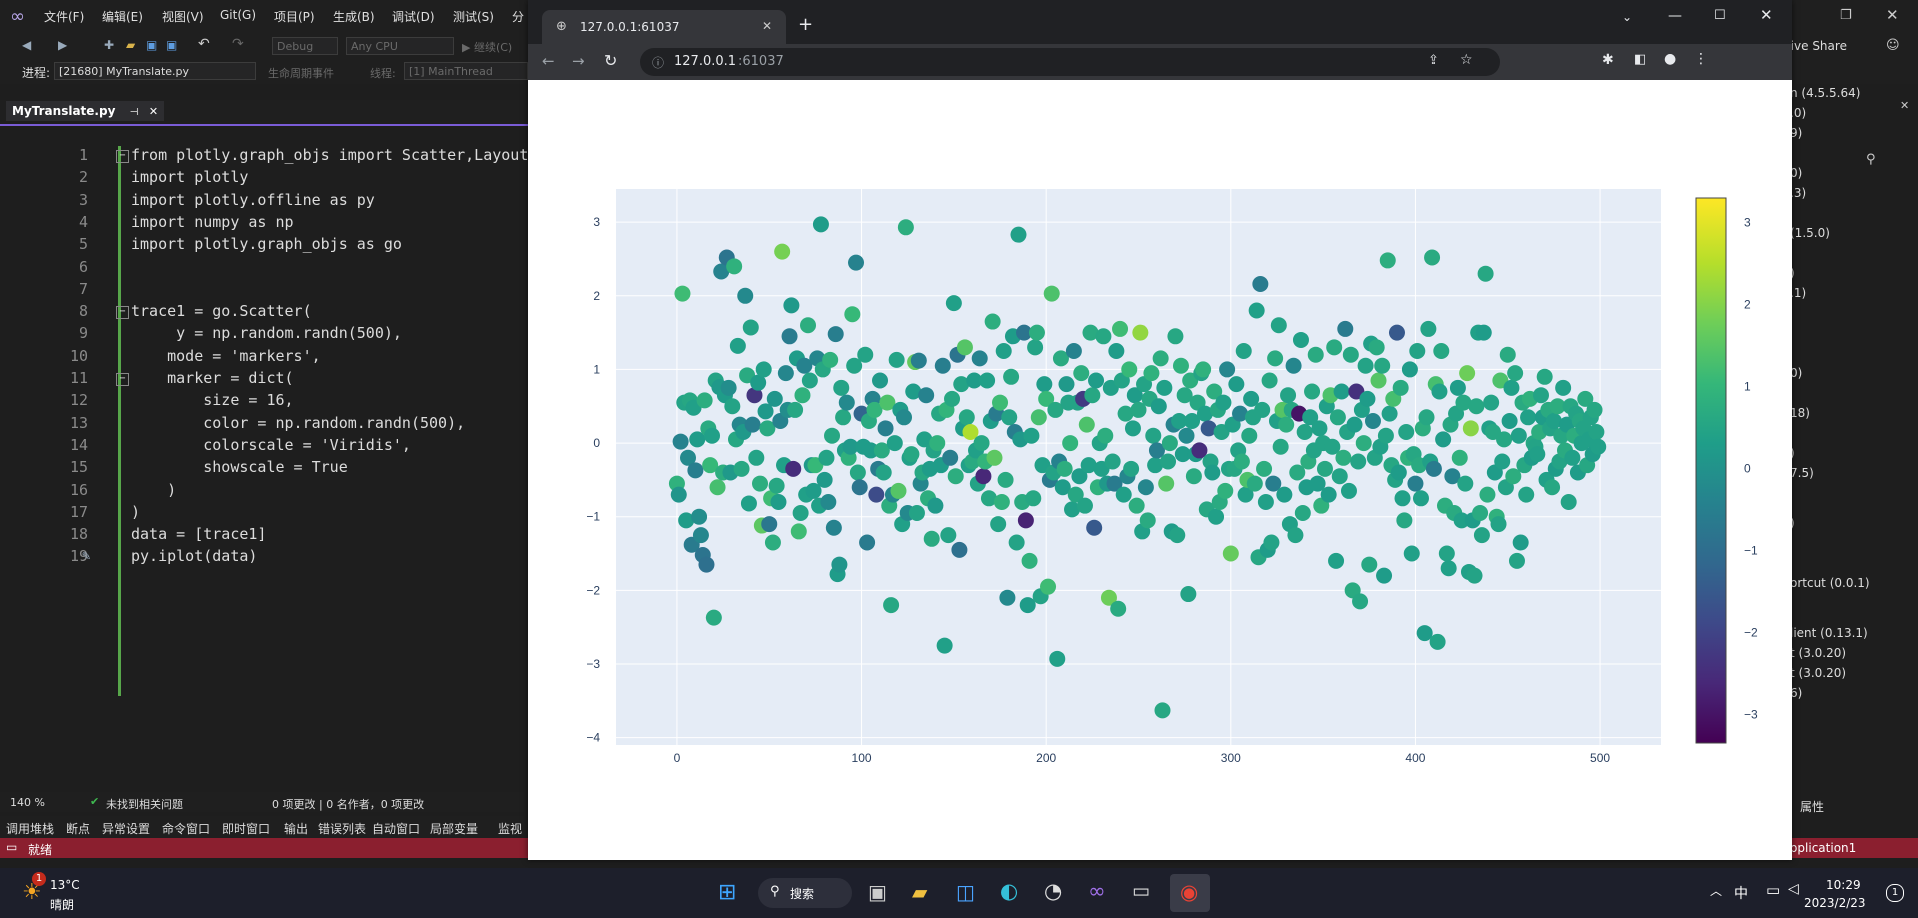  What do you see at coordinates (1843, 885) in the screenshot?
I see `clock-time: 10:29` at bounding box center [1843, 885].